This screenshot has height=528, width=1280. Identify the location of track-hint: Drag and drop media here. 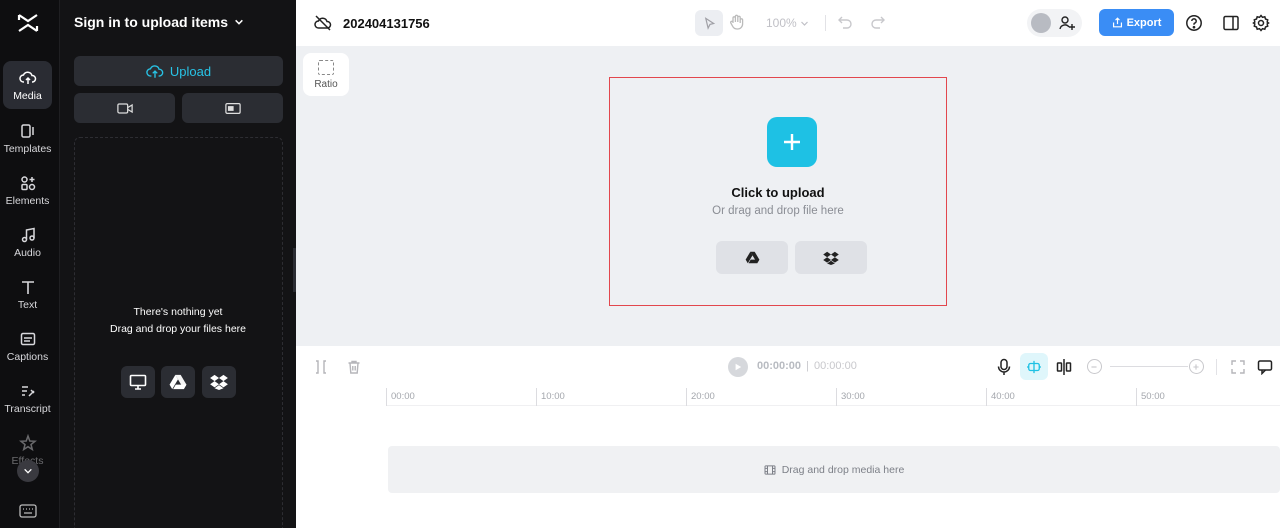
(843, 469).